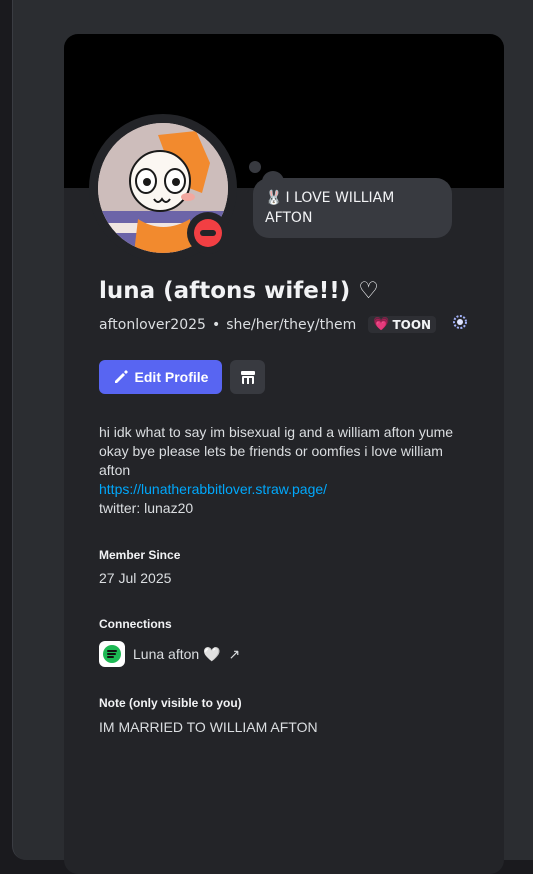 The width and height of the screenshot is (533, 874). I want to click on note-title: Note (only visible to you), so click(170, 703).